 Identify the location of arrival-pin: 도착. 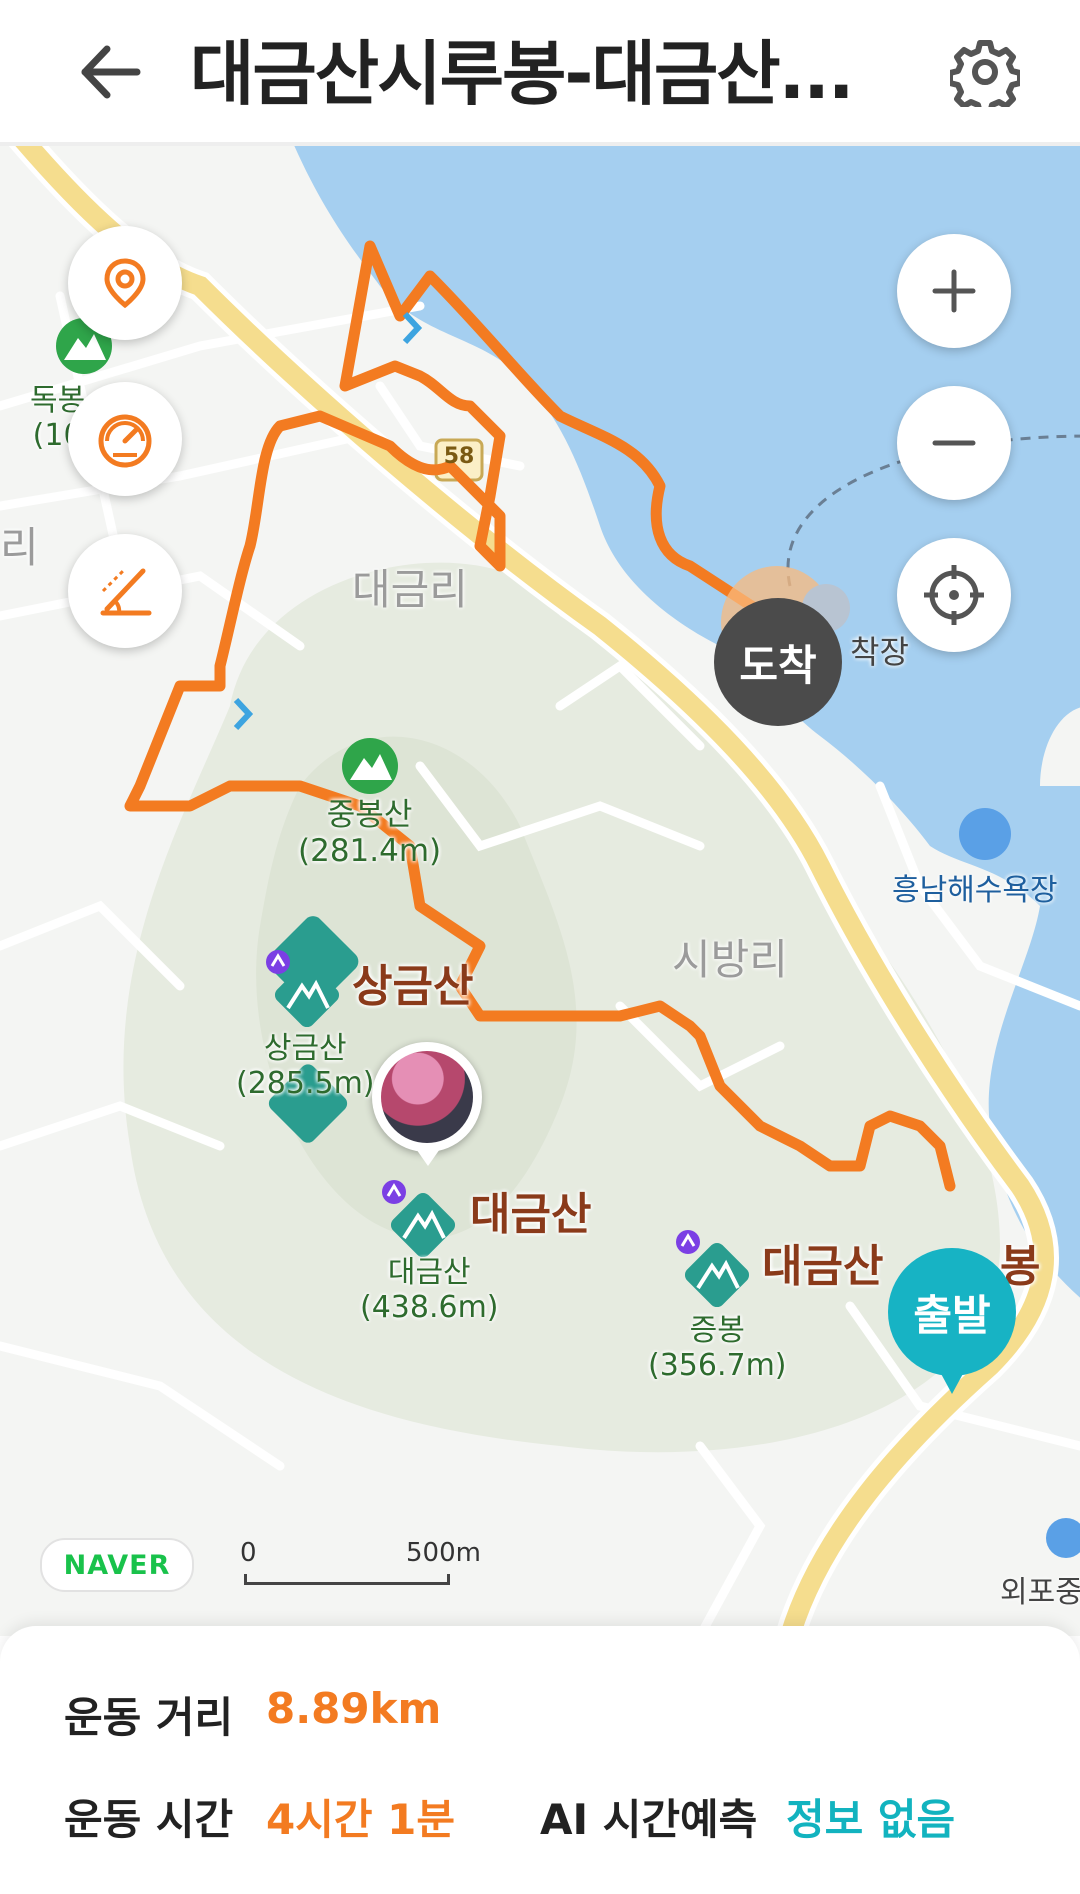
(778, 662).